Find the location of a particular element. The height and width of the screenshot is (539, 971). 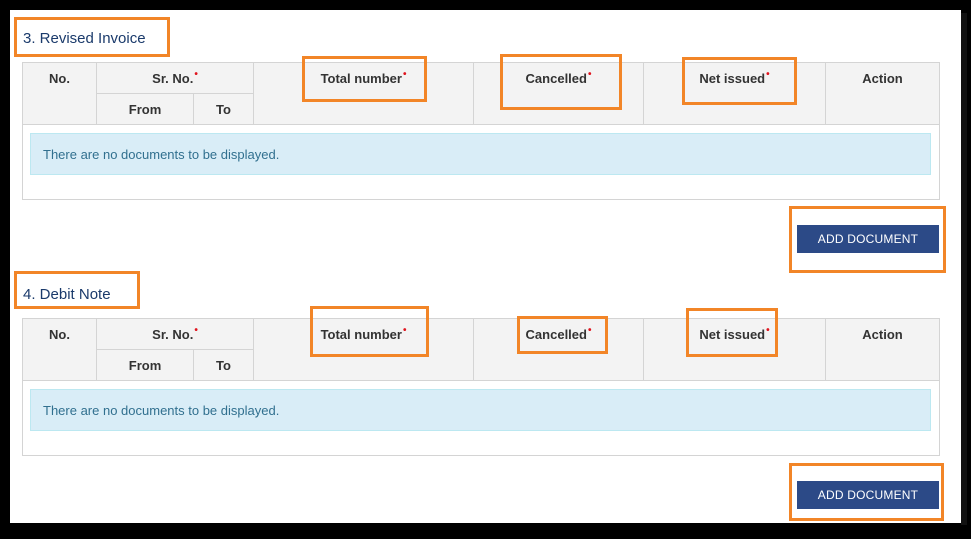

revised-invoice-add-document-button: ADD DOCUMENT is located at coordinates (868, 239).